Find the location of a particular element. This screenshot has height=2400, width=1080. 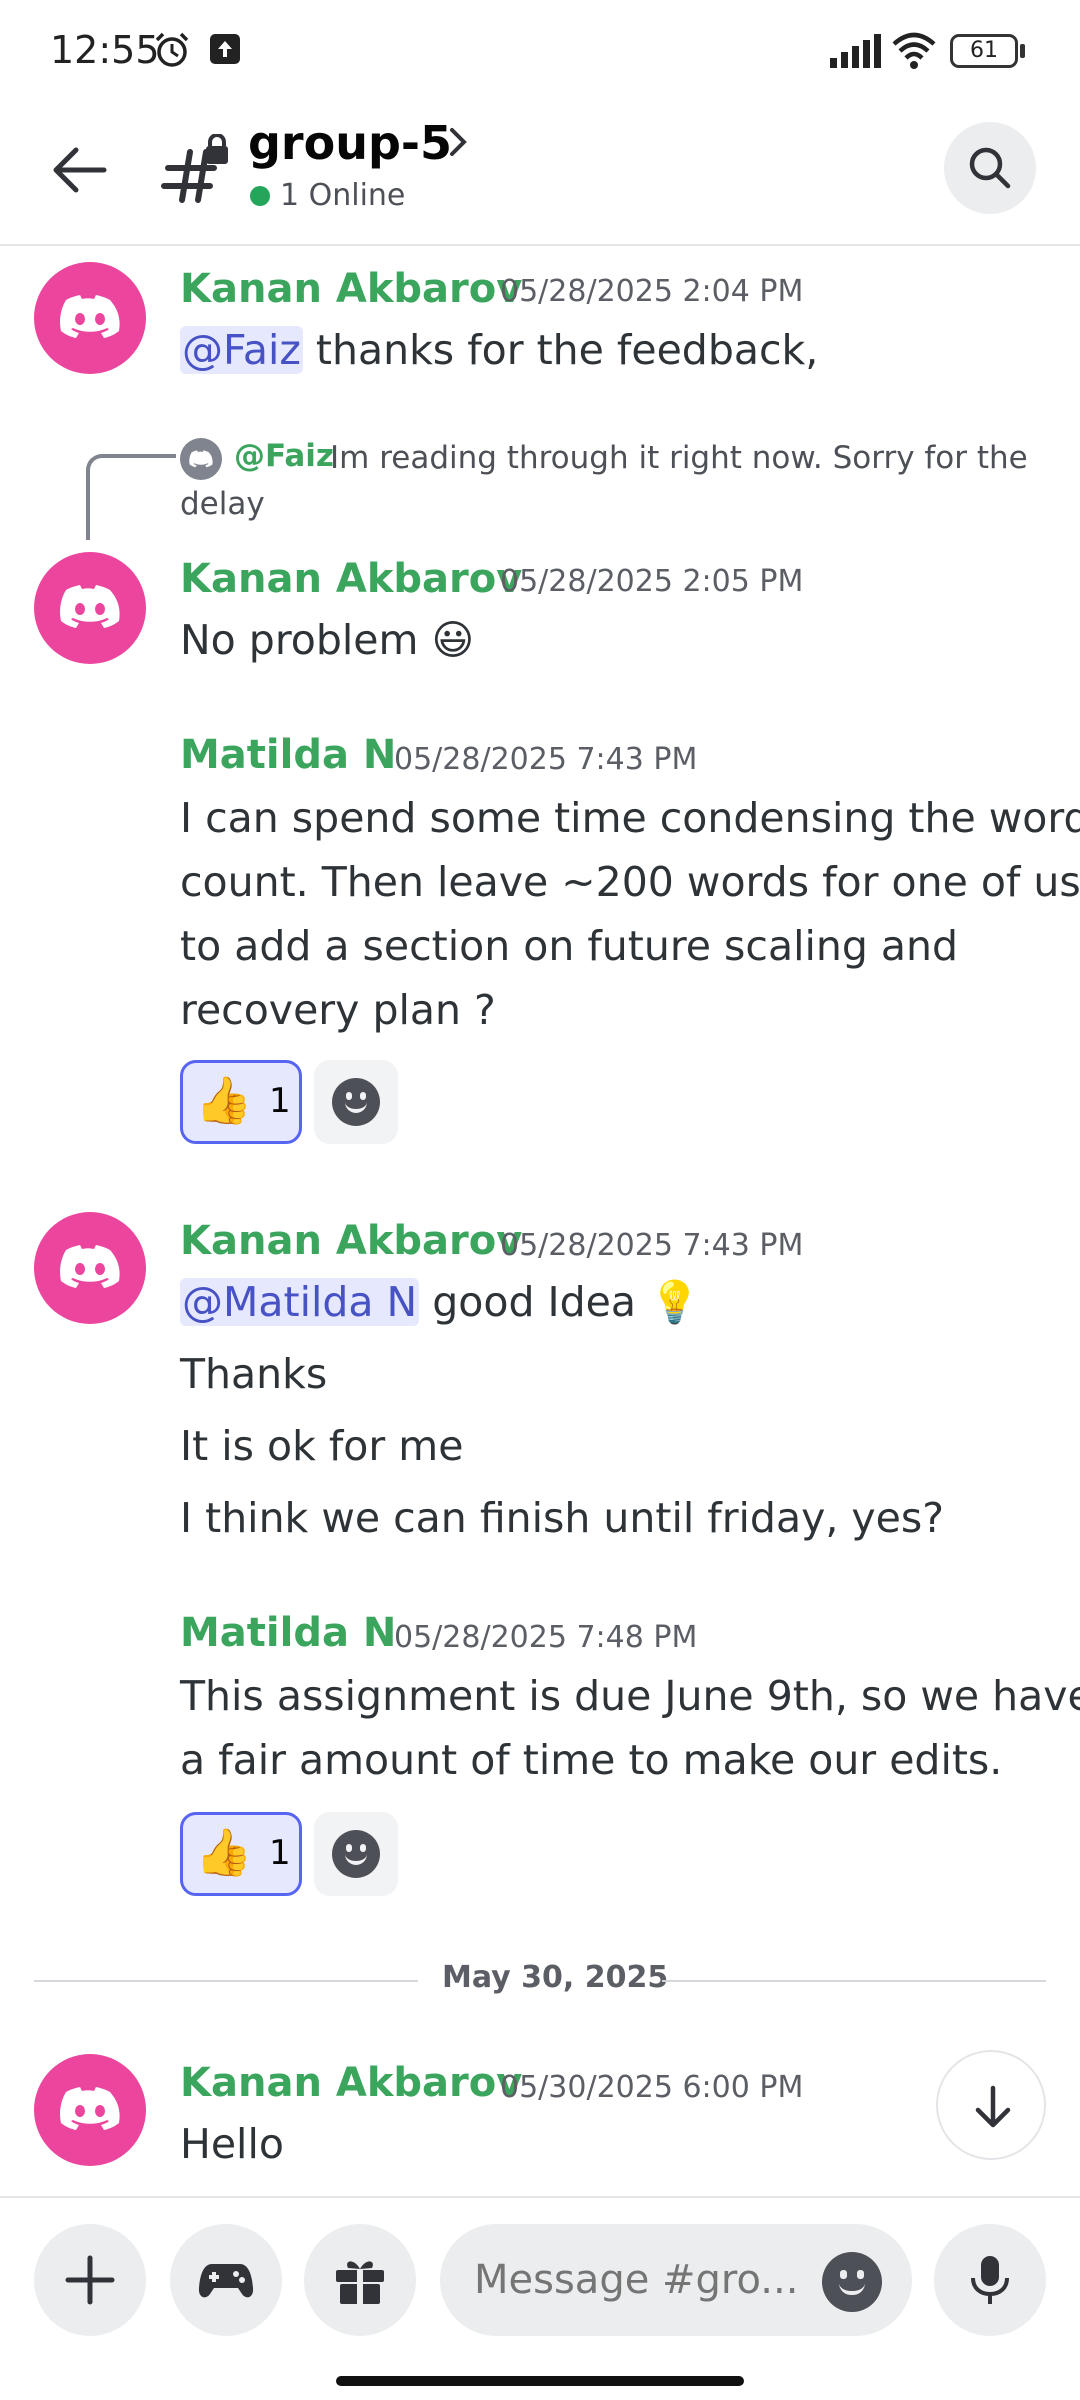

message-text: @Faiz thanks for the feedback, is located at coordinates (499, 350).